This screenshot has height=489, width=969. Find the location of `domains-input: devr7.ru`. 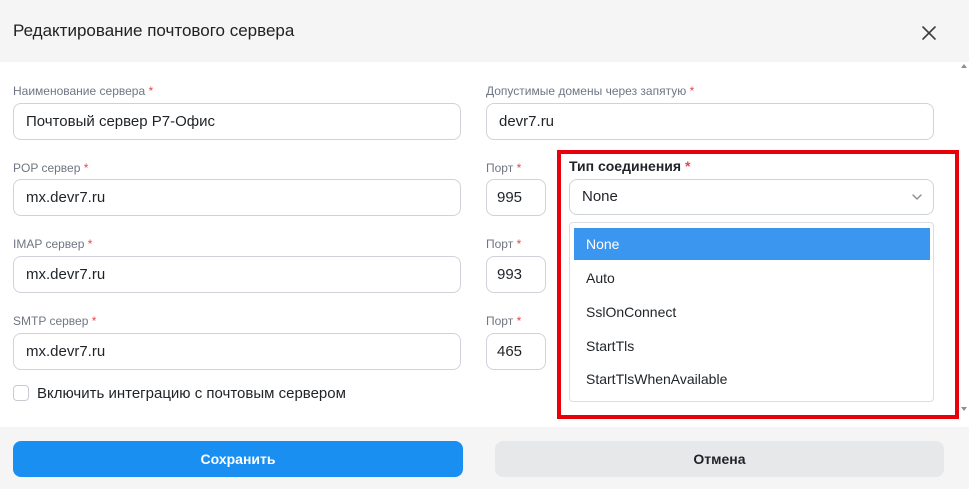

domains-input: devr7.ru is located at coordinates (710, 121).